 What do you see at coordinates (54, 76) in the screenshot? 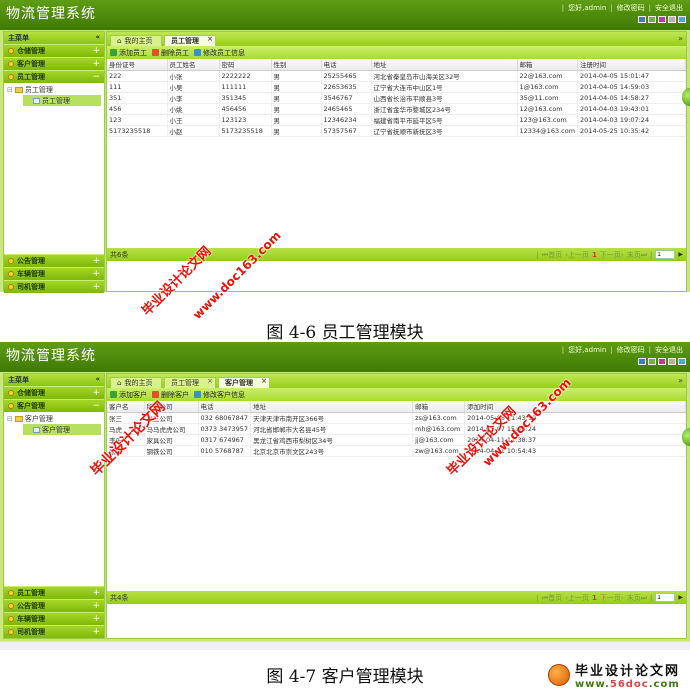
I see `sidebar-item-employee: 员工管理 −` at bounding box center [54, 76].